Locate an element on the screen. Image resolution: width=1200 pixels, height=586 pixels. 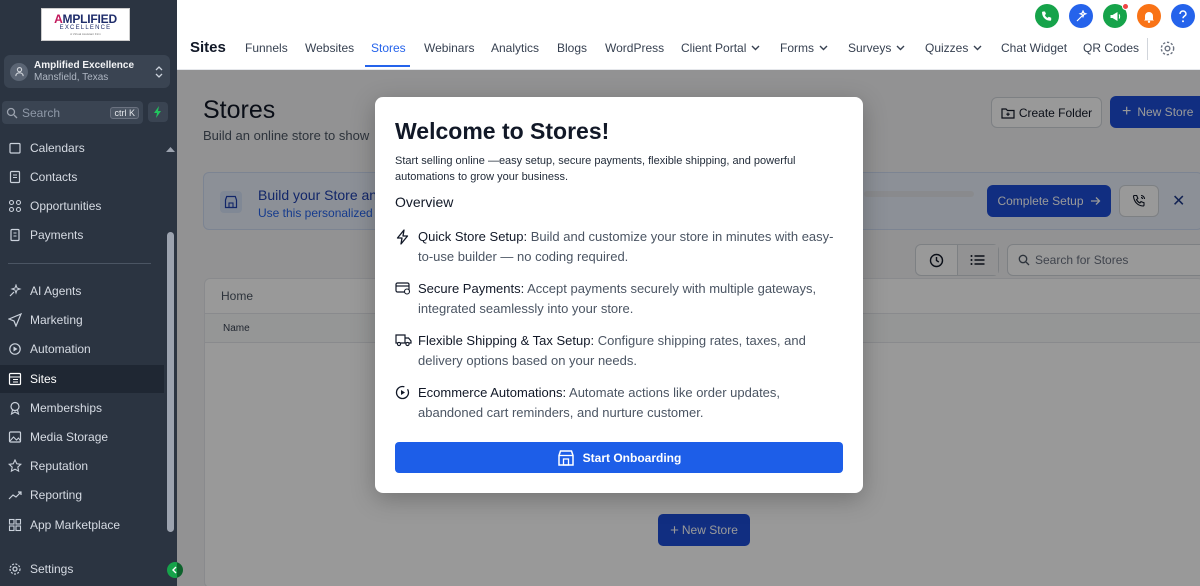
logo-text-amplified: MPLIFIED is located at coordinates (90, 19).